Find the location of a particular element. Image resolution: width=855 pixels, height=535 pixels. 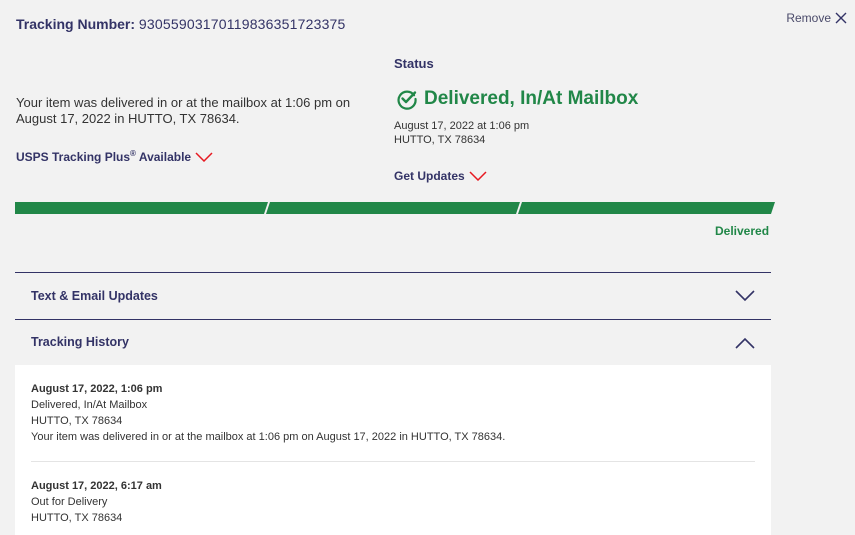

text-email-updates-label: Text & Email Updates is located at coordinates (94, 296).